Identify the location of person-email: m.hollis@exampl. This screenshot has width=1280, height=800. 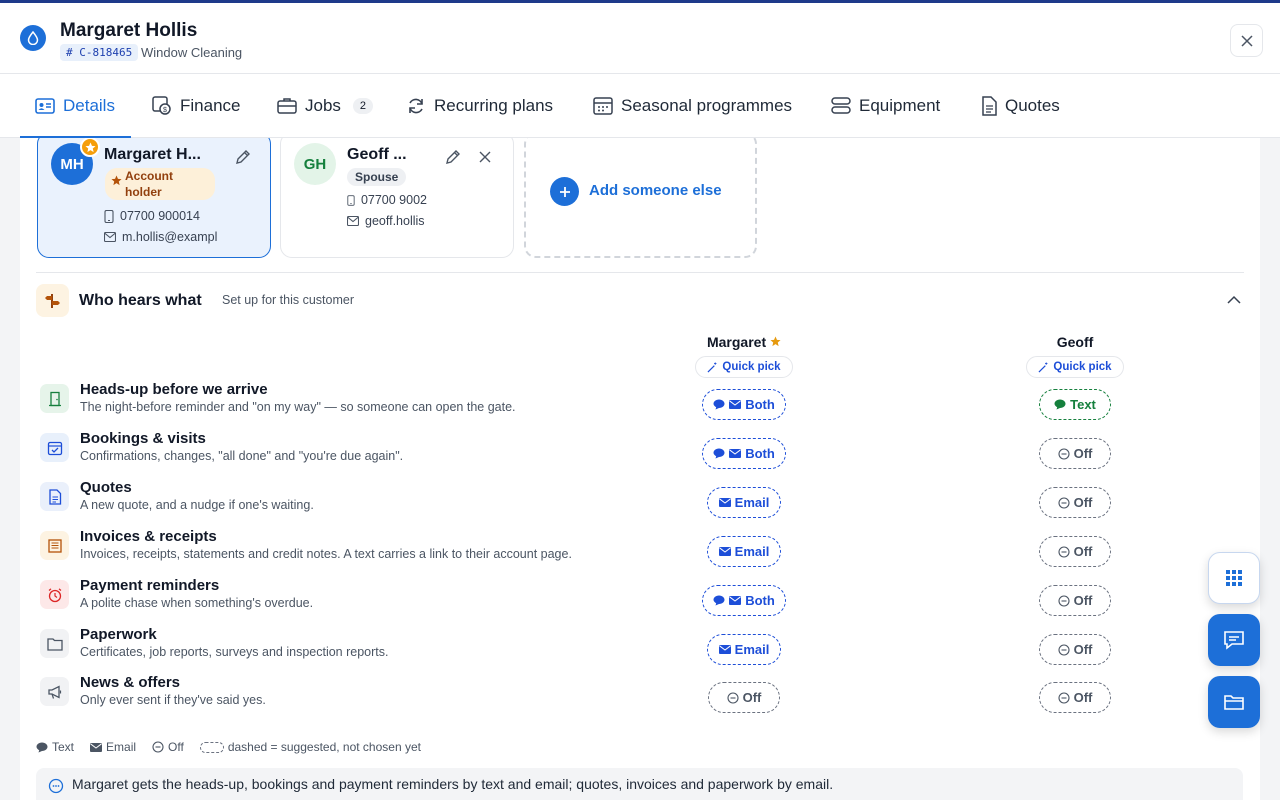
(179, 237).